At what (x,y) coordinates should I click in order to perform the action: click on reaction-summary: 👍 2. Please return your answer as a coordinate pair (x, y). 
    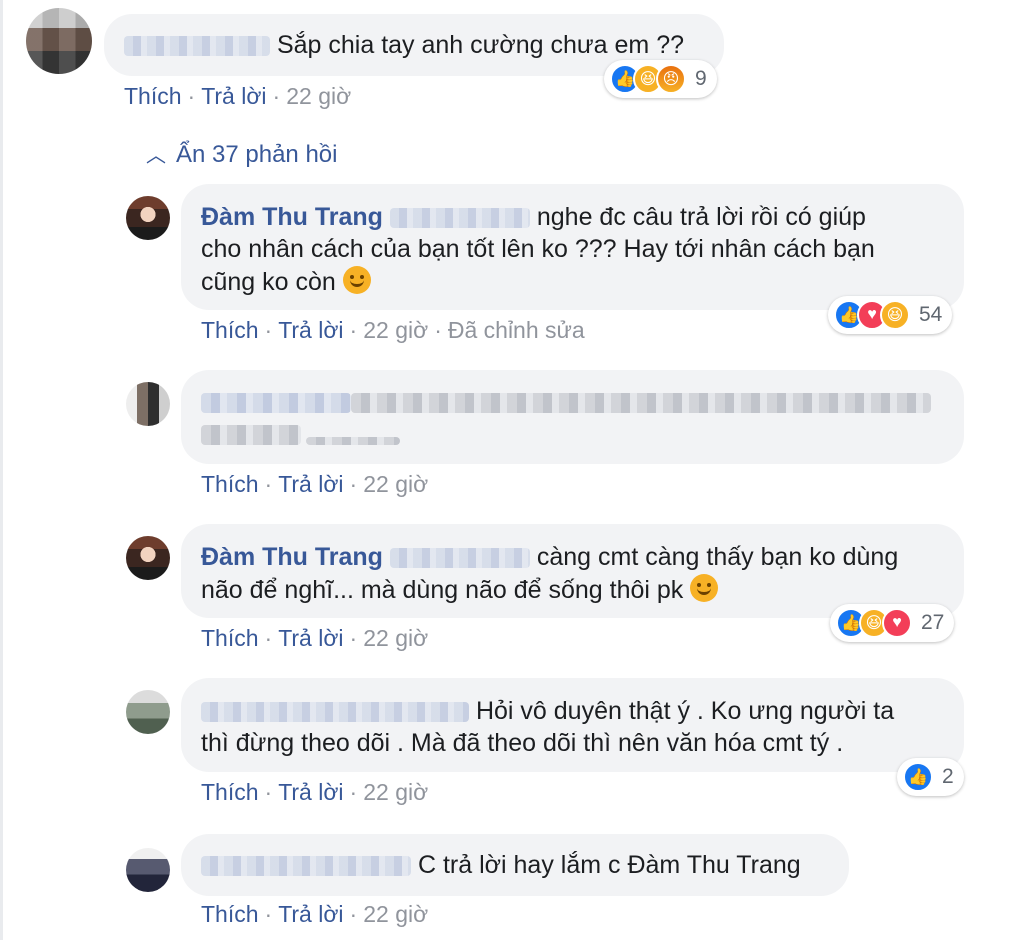
    Looking at the image, I should click on (930, 777).